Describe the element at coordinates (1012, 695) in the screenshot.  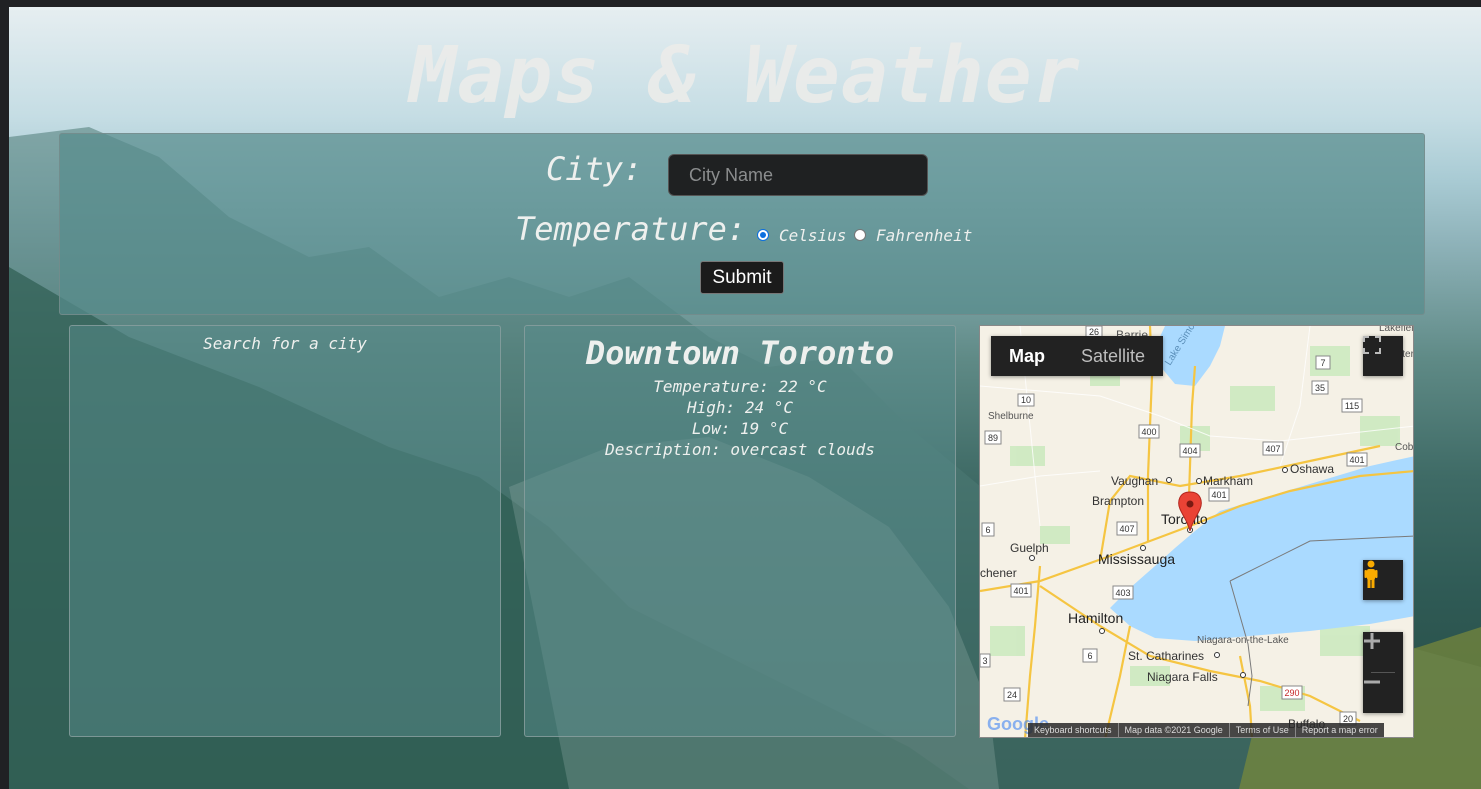
I see `route-24: 24` at that location.